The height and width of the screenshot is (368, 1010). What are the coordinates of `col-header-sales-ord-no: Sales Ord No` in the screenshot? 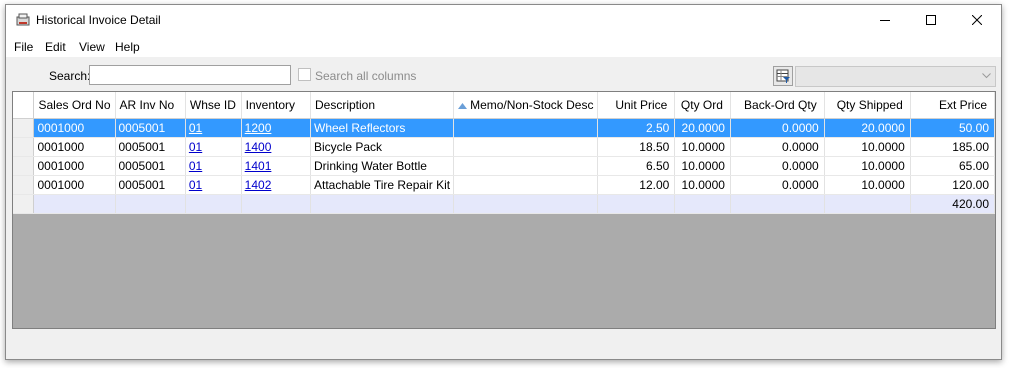 It's located at (74, 105).